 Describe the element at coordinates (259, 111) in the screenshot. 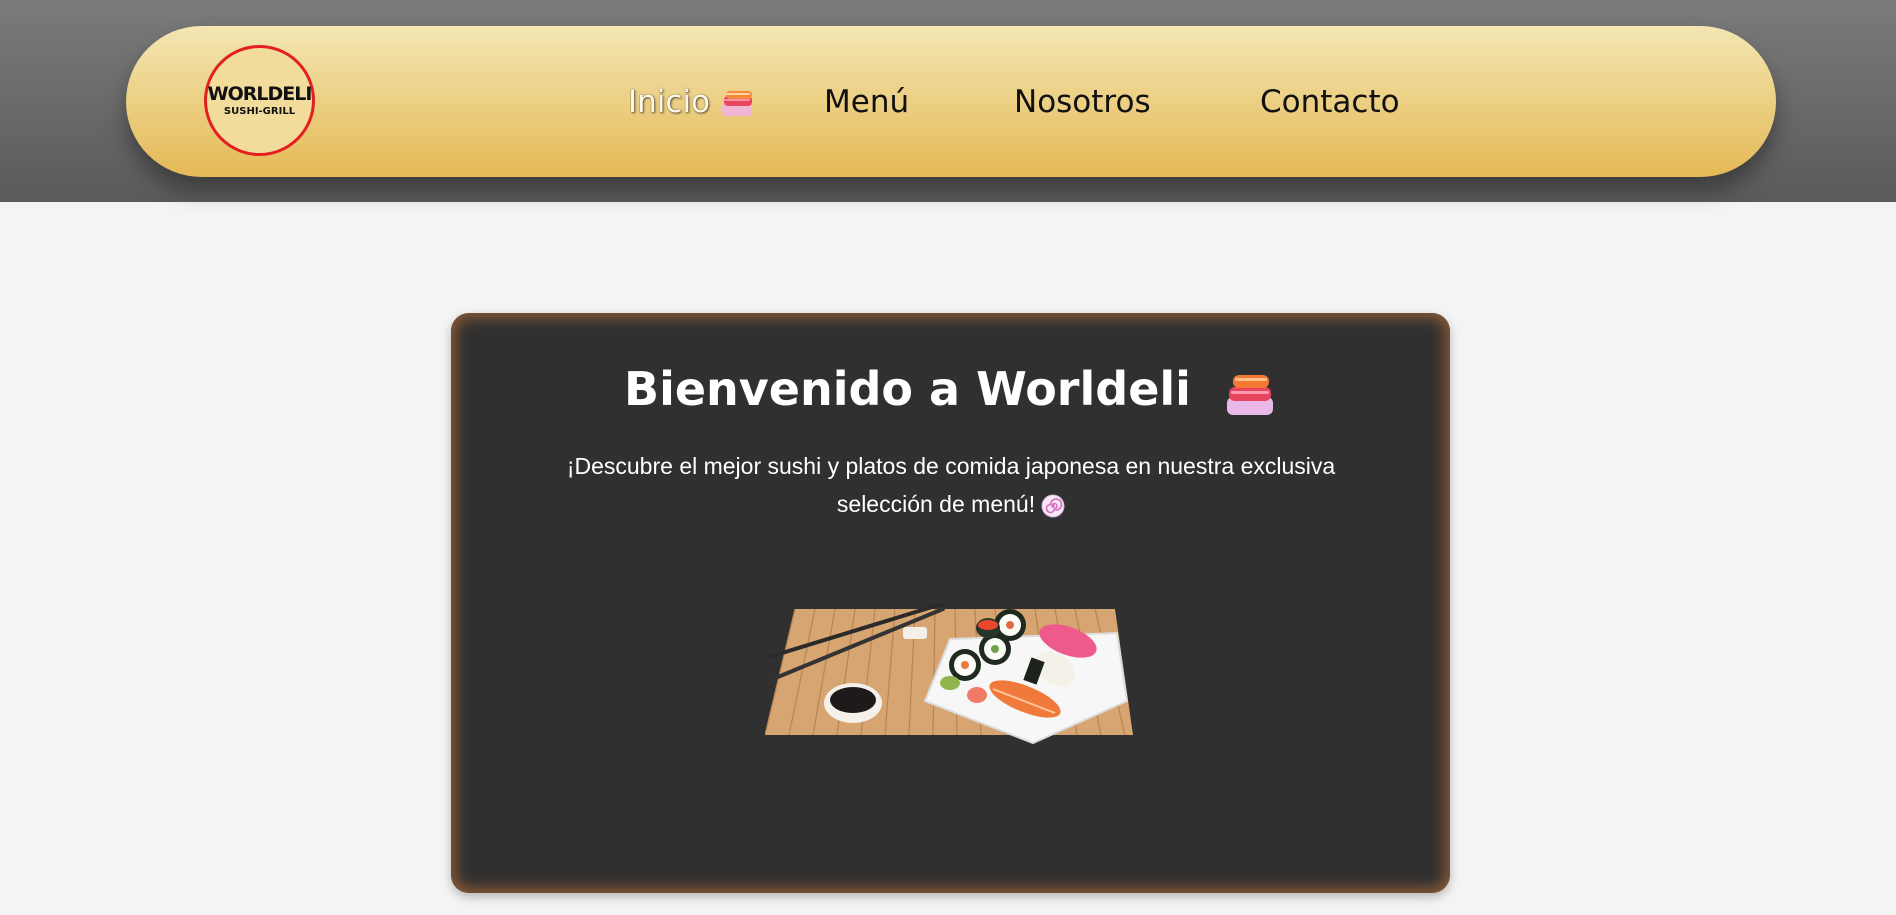

I see `logo-sub-text: SUSHI-GRILL` at that location.